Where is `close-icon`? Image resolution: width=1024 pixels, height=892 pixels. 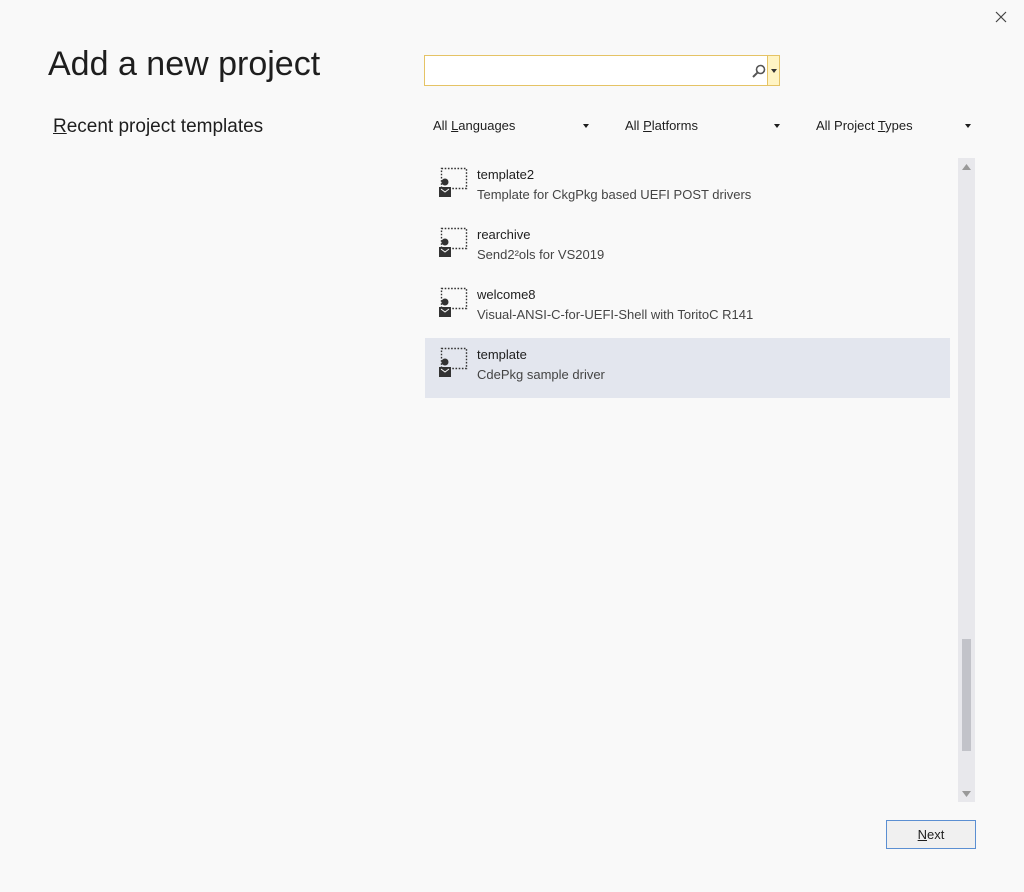 close-icon is located at coordinates (1001, 17).